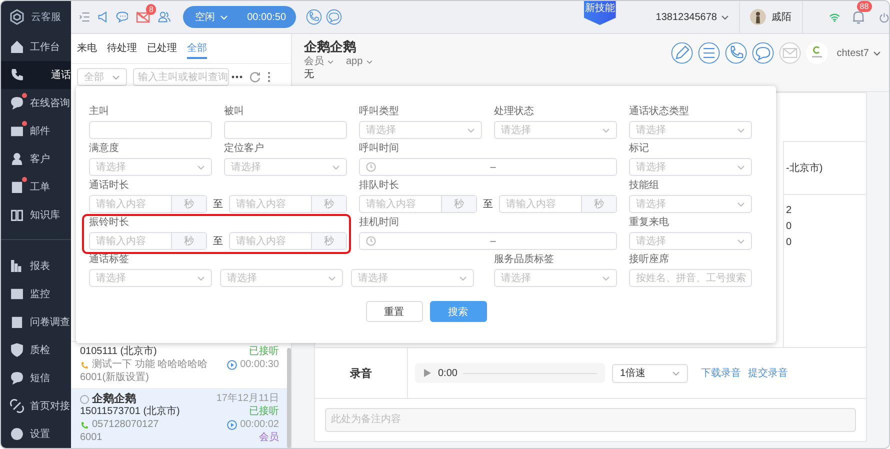  Describe the element at coordinates (36, 406) in the screenshot. I see `sidebar-item: 首页对接` at that location.